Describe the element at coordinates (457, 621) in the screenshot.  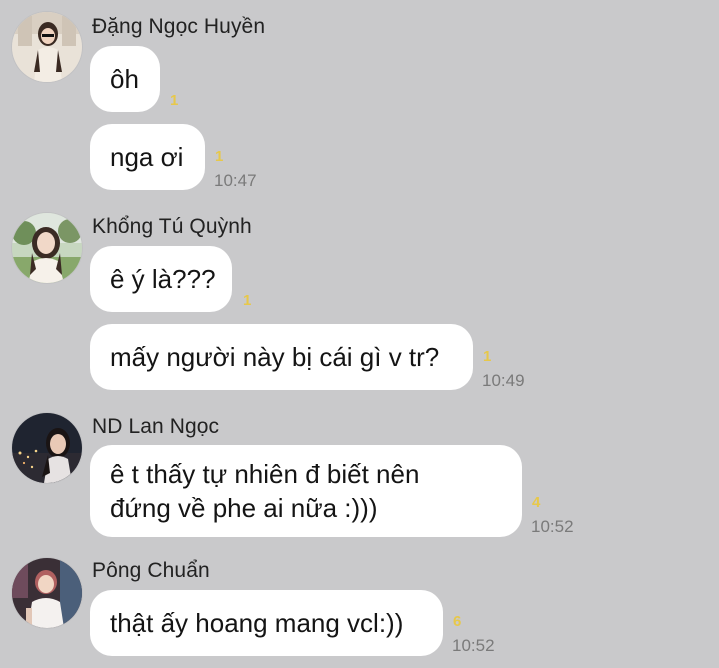
I see `read-count: 6` at that location.